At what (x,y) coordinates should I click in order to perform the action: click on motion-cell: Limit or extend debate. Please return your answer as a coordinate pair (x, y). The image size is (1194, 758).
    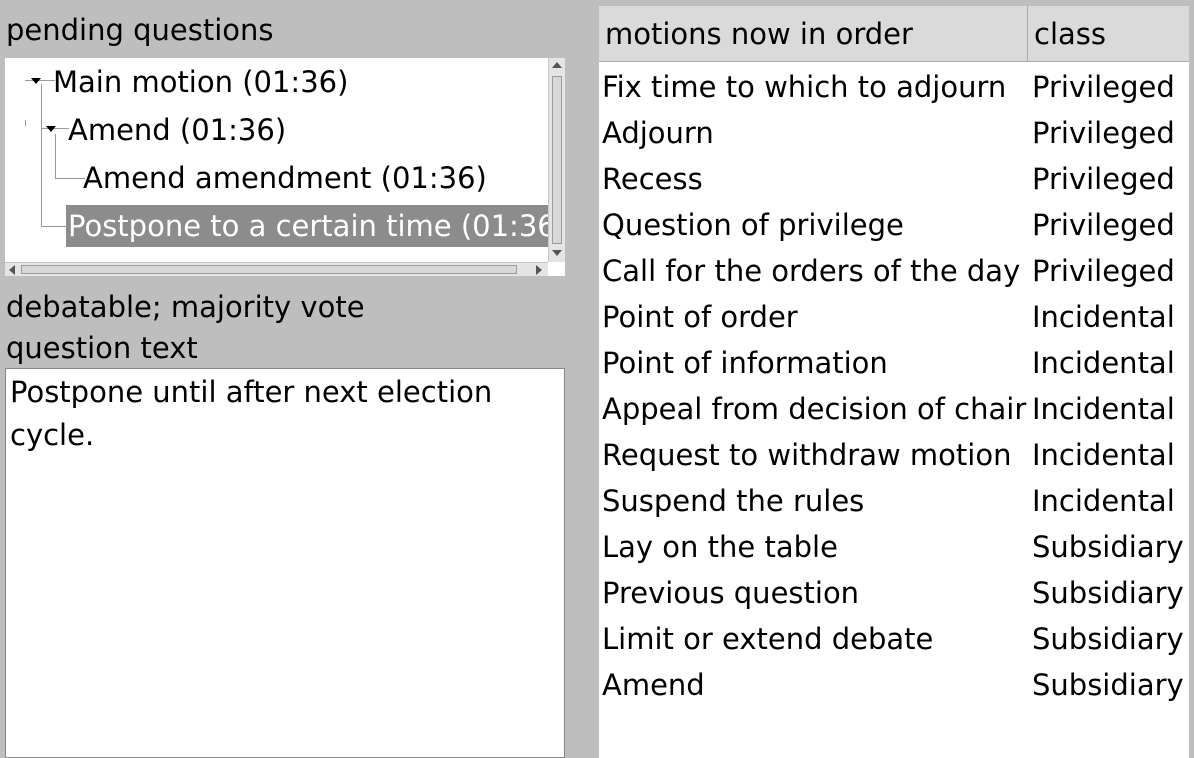
    Looking at the image, I should click on (768, 639).